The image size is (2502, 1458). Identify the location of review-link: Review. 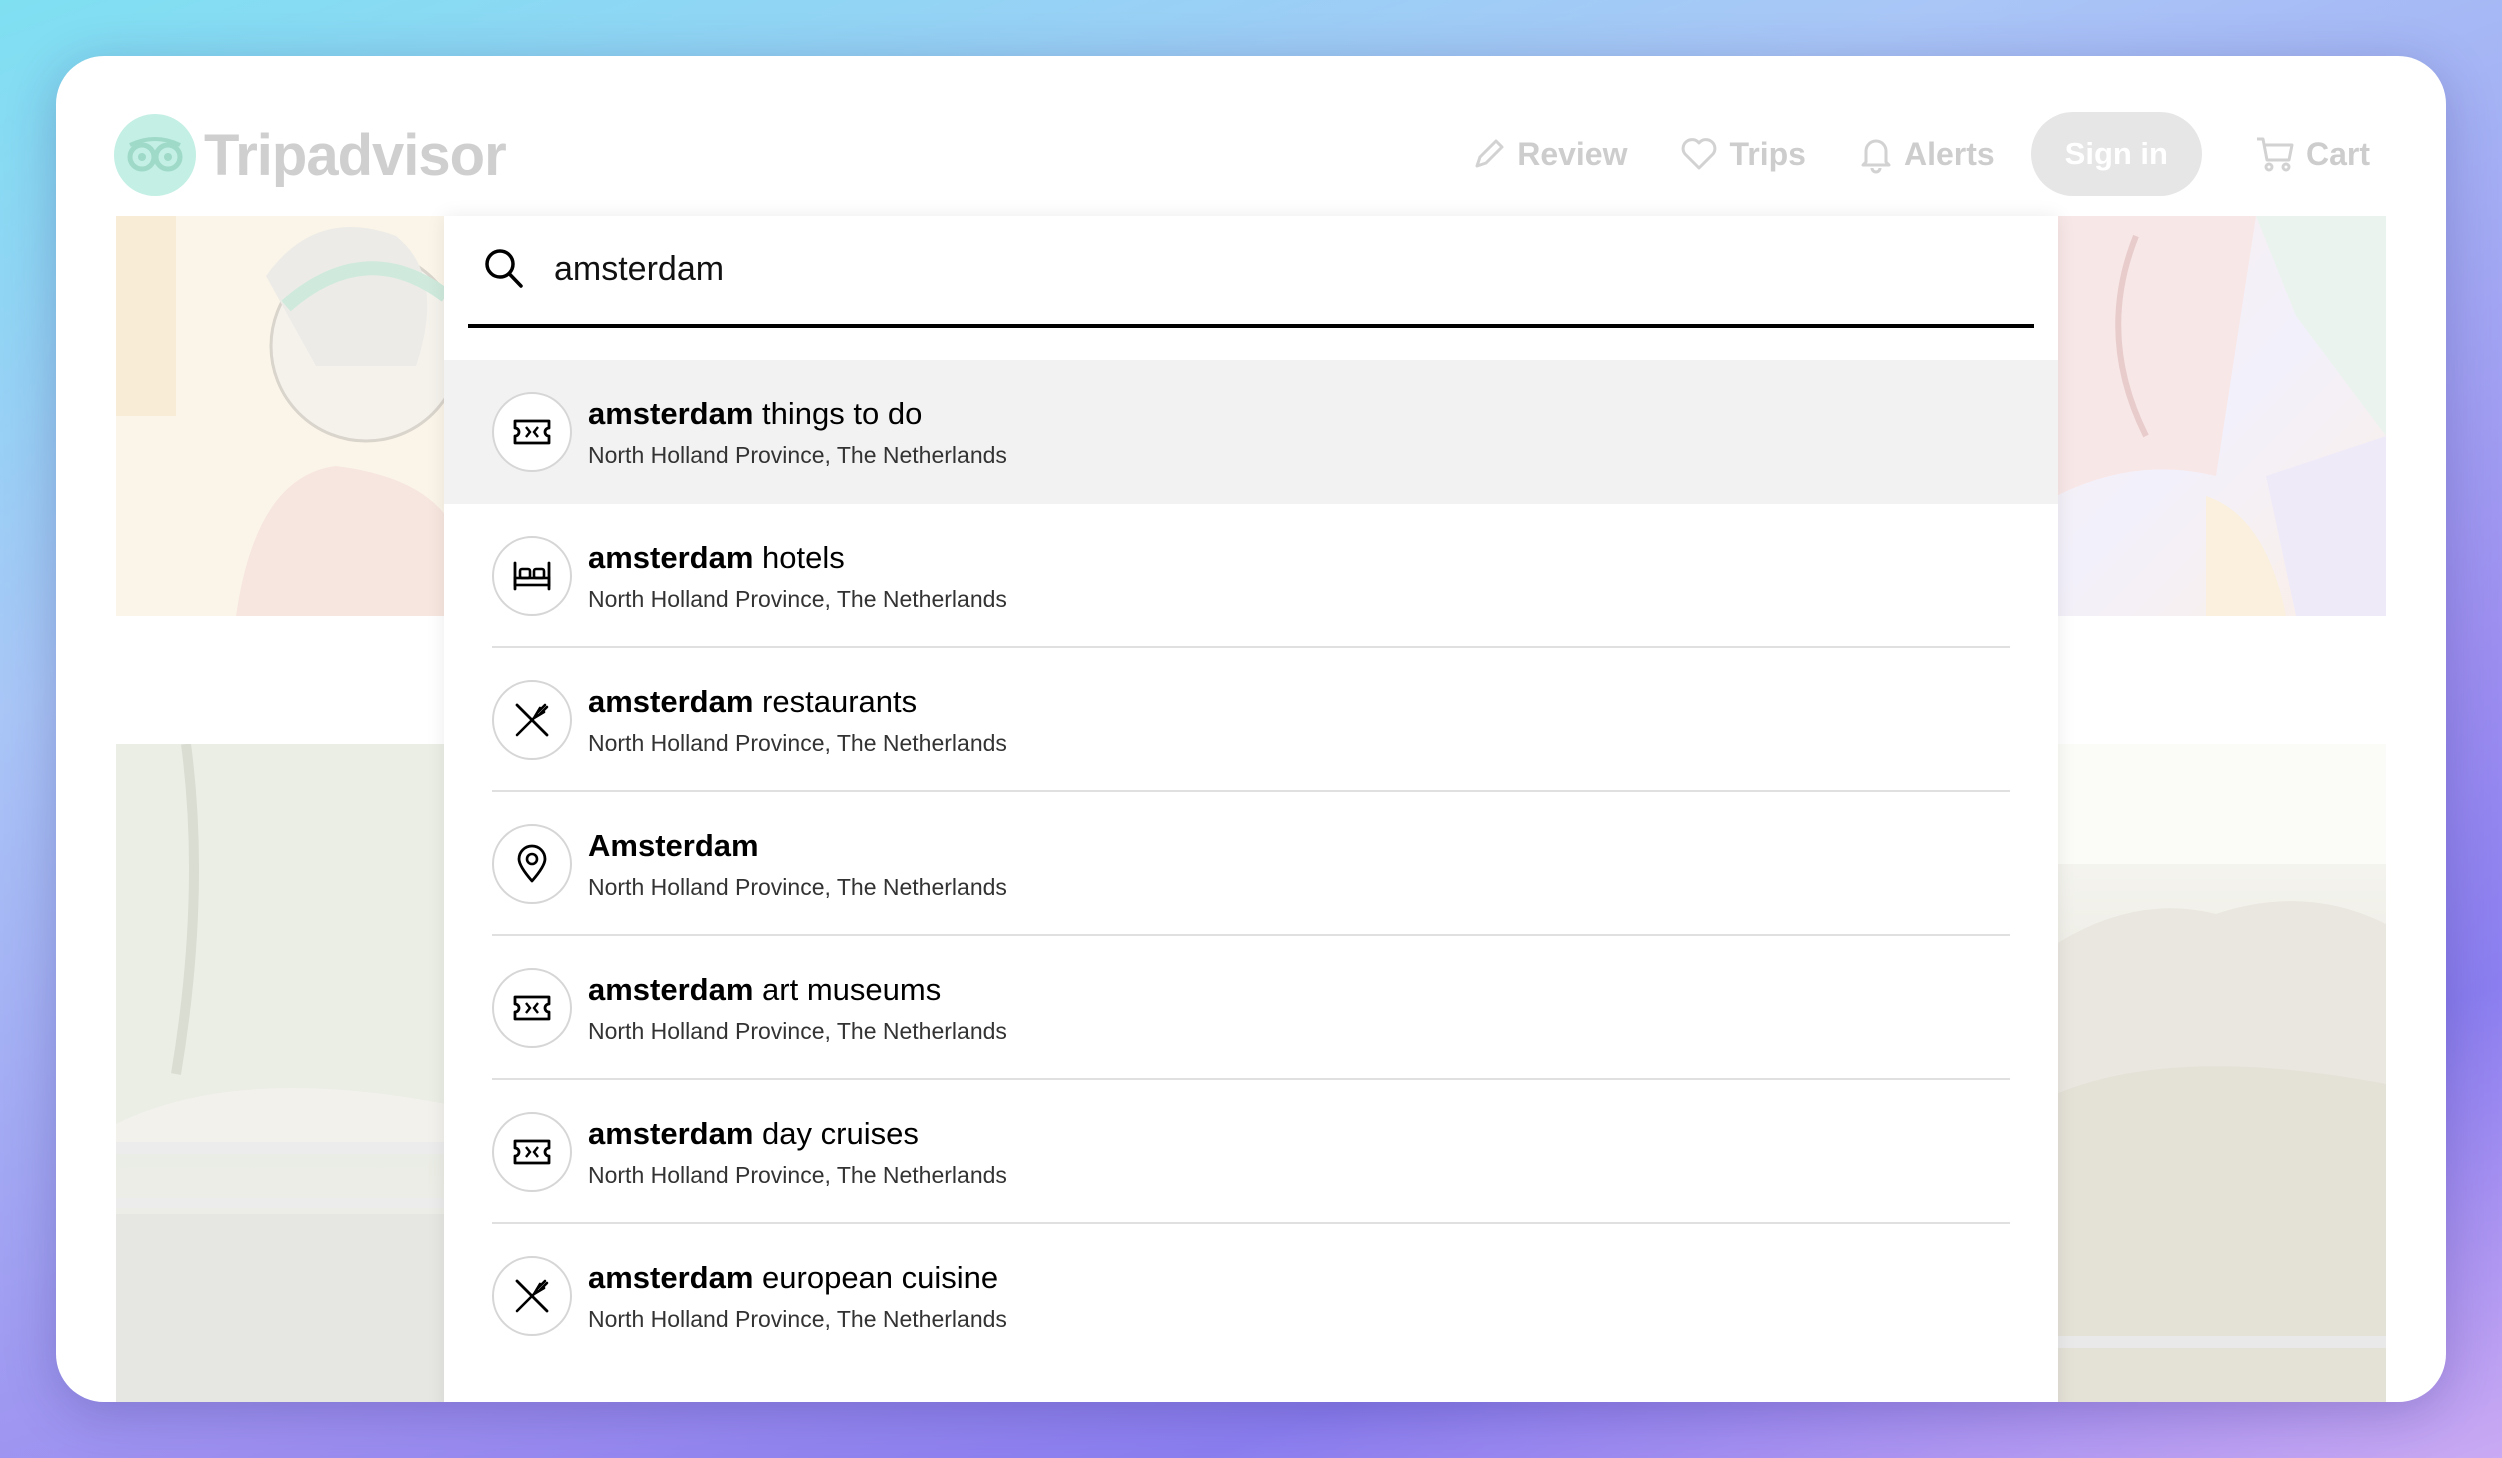
(1549, 154).